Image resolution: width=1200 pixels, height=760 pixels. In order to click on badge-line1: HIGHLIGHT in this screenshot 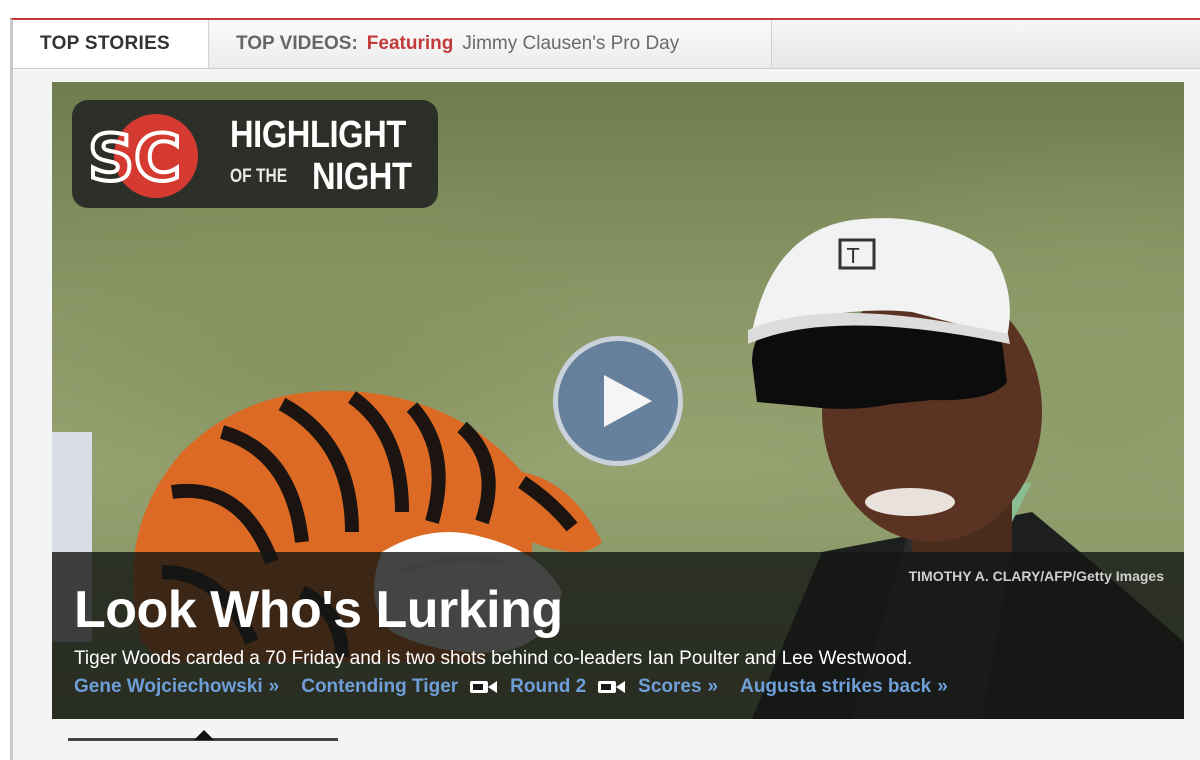, I will do `click(318, 135)`.